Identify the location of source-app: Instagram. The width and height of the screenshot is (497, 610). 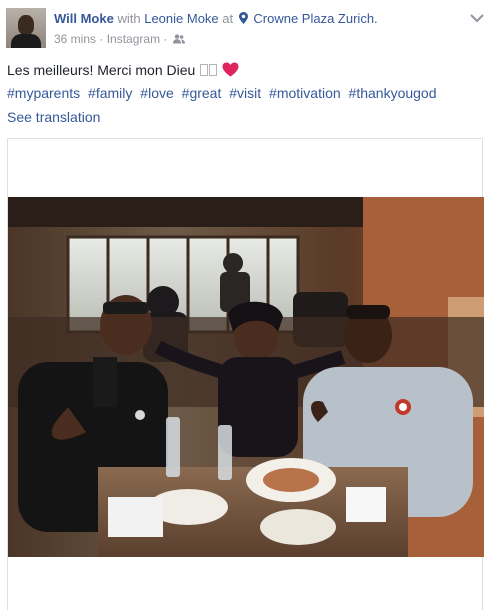
(133, 39).